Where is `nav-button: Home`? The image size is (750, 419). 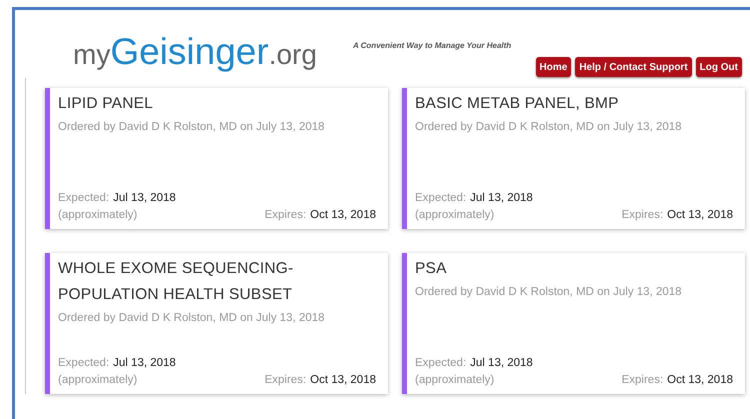 nav-button: Home is located at coordinates (554, 67).